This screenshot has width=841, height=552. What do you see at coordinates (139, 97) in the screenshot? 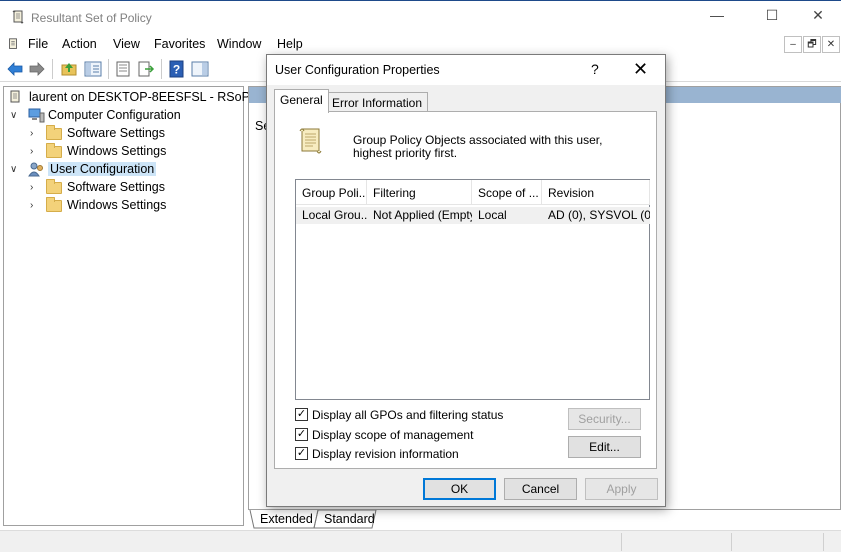
I see `tree-root-label: laurent on DESKTOP-8EESFSL - RSoP` at bounding box center [139, 97].